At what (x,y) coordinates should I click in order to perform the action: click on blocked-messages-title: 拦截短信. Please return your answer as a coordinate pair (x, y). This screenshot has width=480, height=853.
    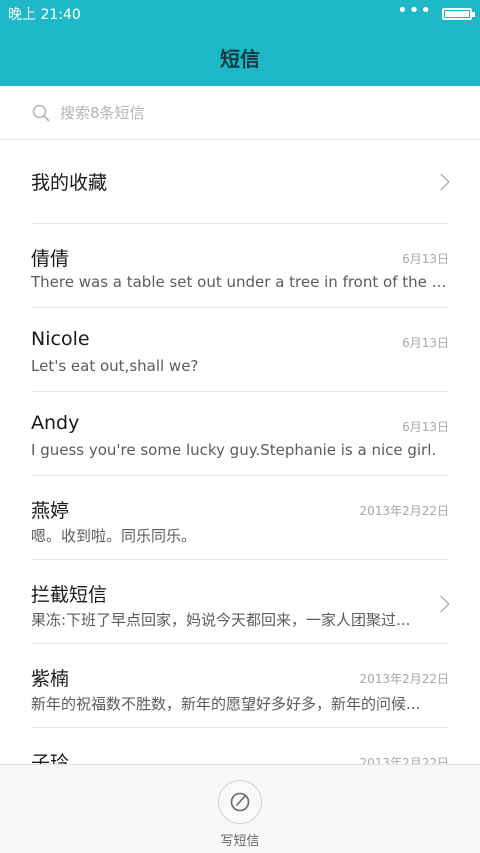
    Looking at the image, I should click on (69, 595).